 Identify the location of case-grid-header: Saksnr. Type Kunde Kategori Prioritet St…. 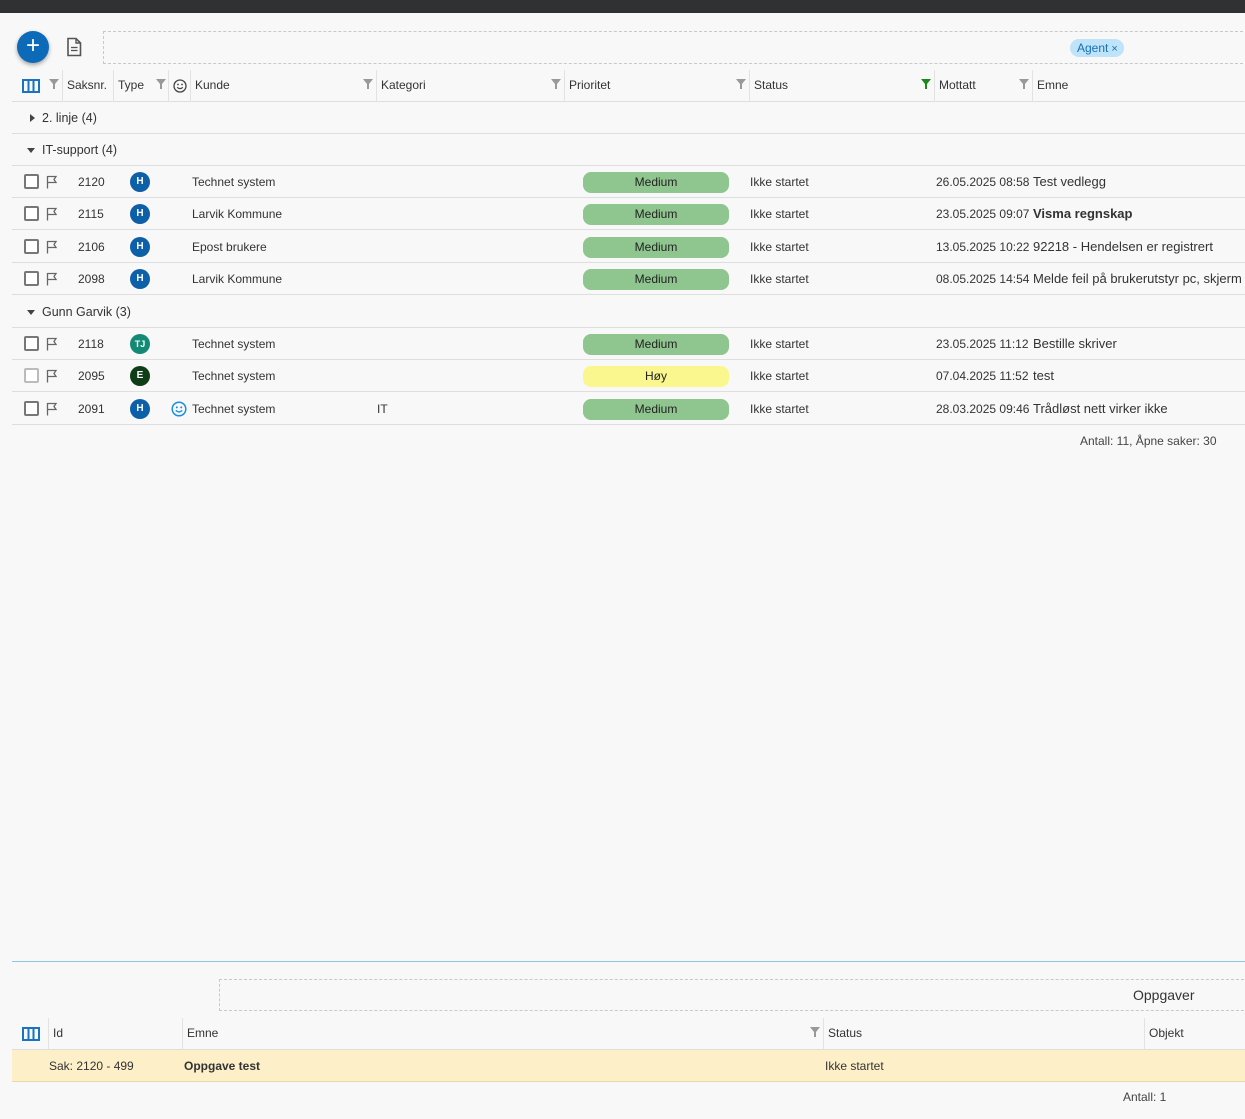
(628, 86).